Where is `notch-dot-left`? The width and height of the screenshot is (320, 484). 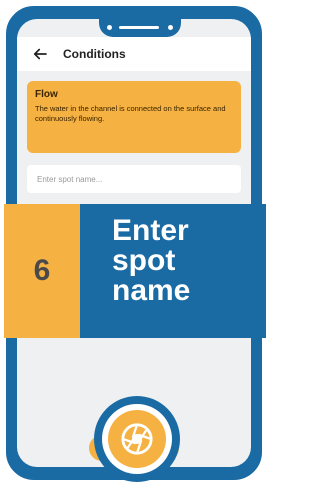
notch-dot-left is located at coordinates (109, 27).